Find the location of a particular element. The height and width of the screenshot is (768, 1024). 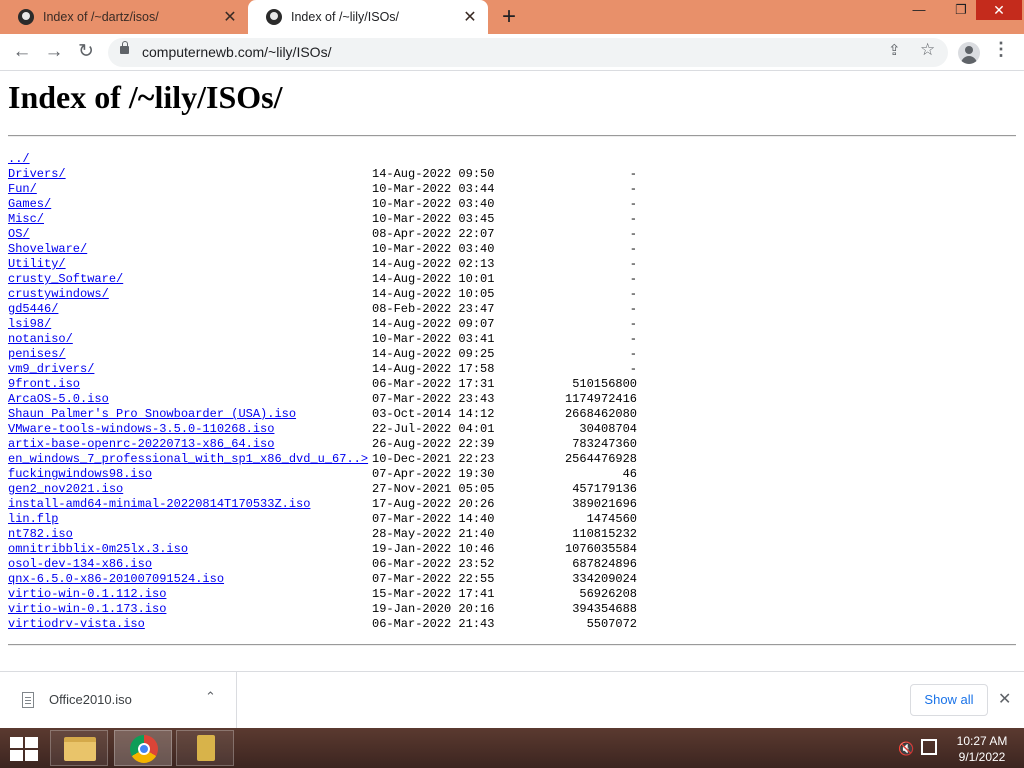

network-icon is located at coordinates (929, 747).